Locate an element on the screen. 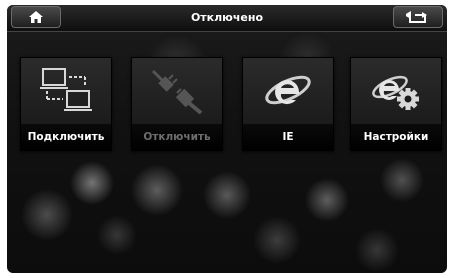  back-button is located at coordinates (418, 17).